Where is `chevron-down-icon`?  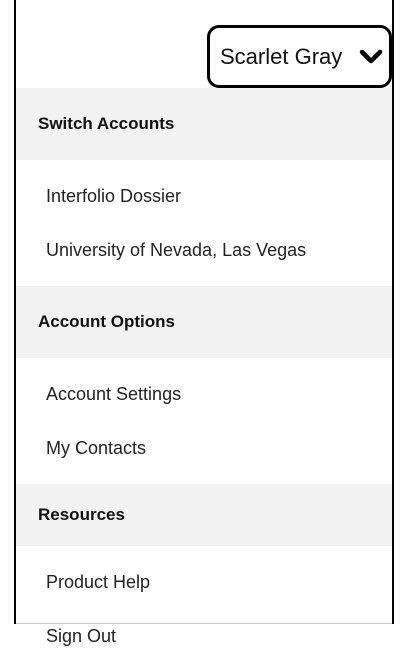 chevron-down-icon is located at coordinates (371, 56).